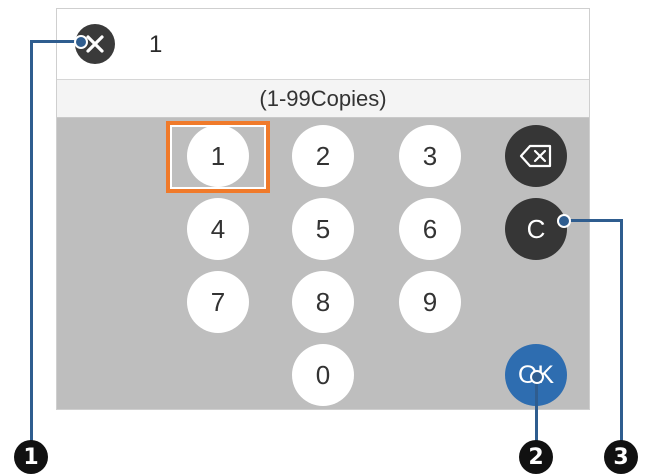 This screenshot has height=476, width=645. Describe the element at coordinates (323, 156) in the screenshot. I see `key-2: 2` at that location.